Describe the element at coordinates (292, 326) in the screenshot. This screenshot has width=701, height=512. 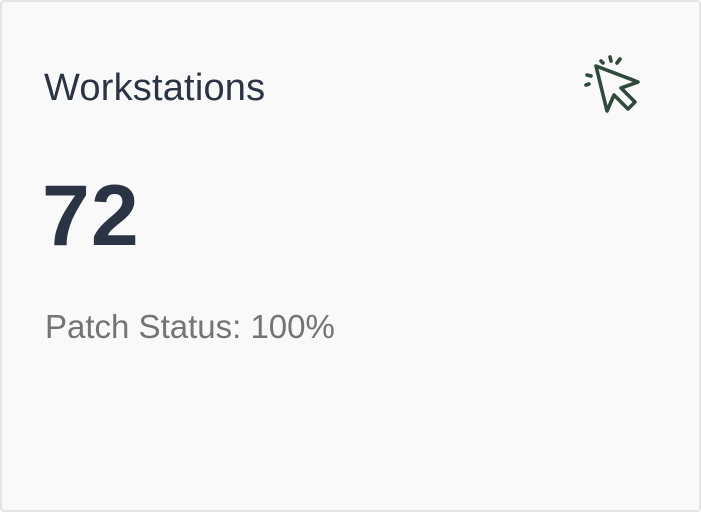
I see `patch-status-value: 100%` at that location.